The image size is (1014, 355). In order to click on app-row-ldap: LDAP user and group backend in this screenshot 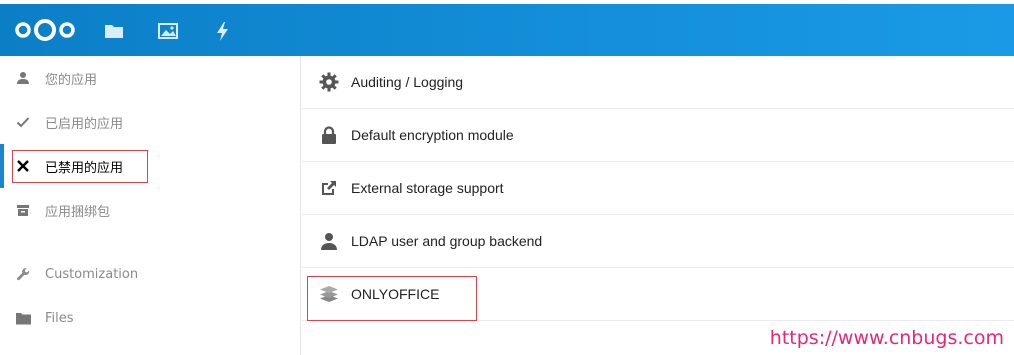, I will do `click(658, 241)`.